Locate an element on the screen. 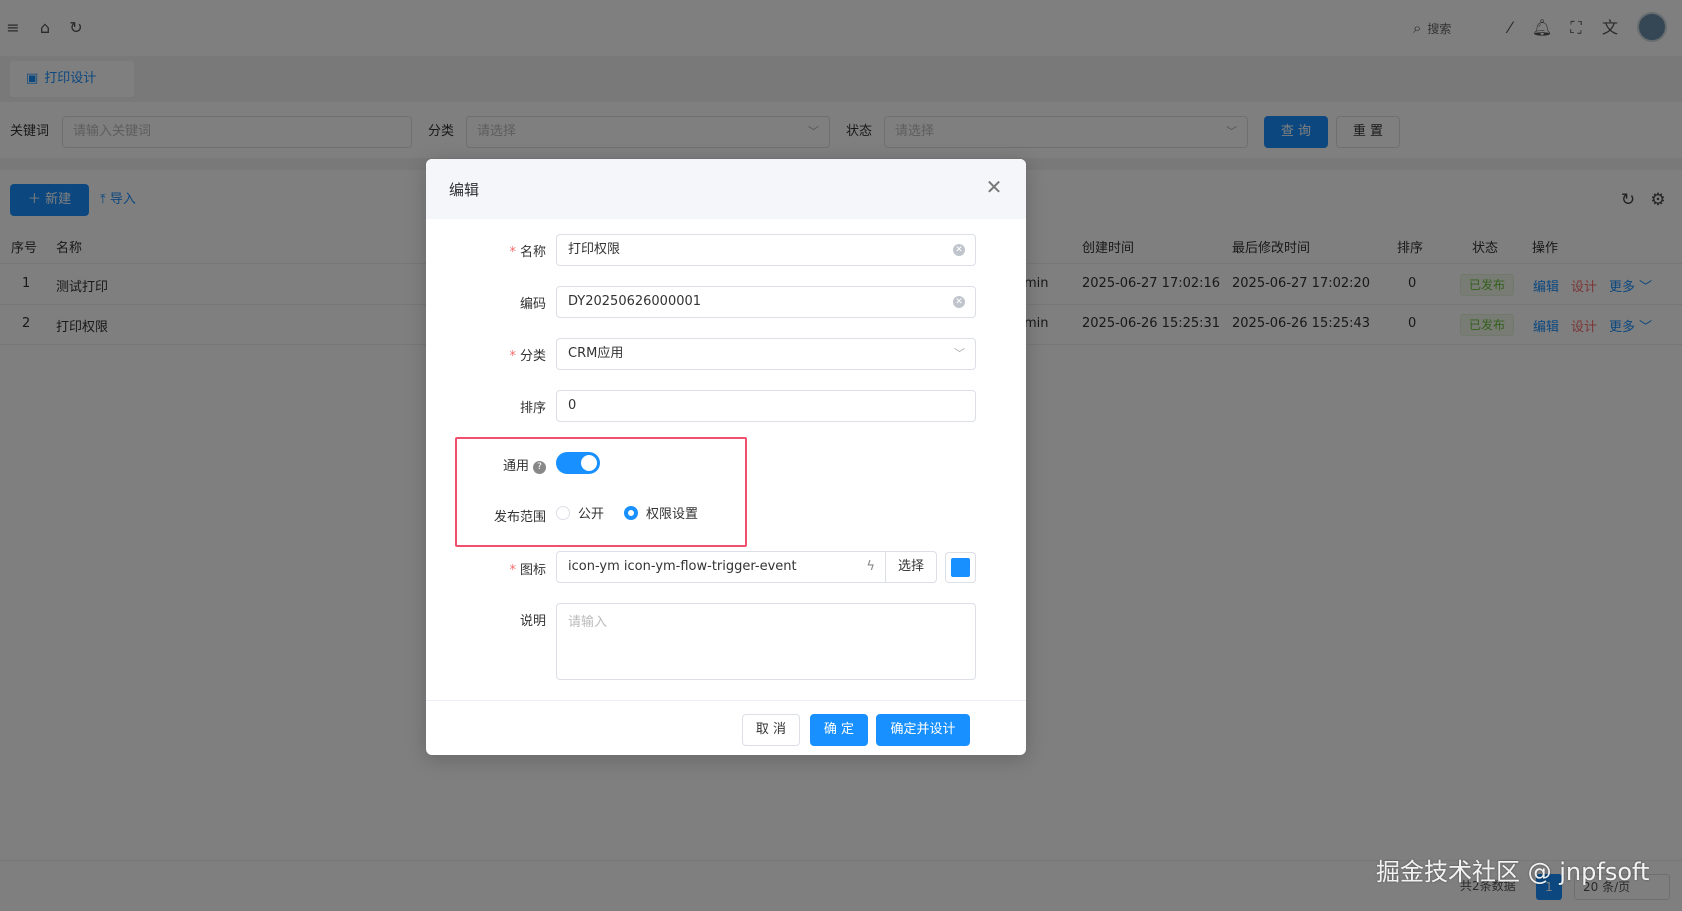  icon-label: * 图标 is located at coordinates (527, 570).